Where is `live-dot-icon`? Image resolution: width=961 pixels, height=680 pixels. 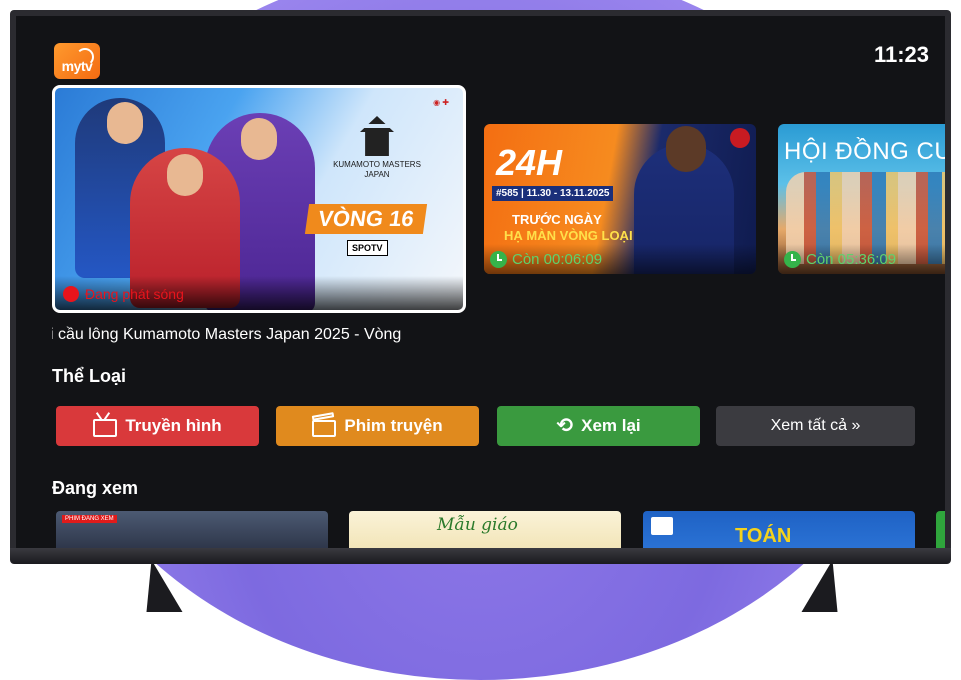 live-dot-icon is located at coordinates (71, 294).